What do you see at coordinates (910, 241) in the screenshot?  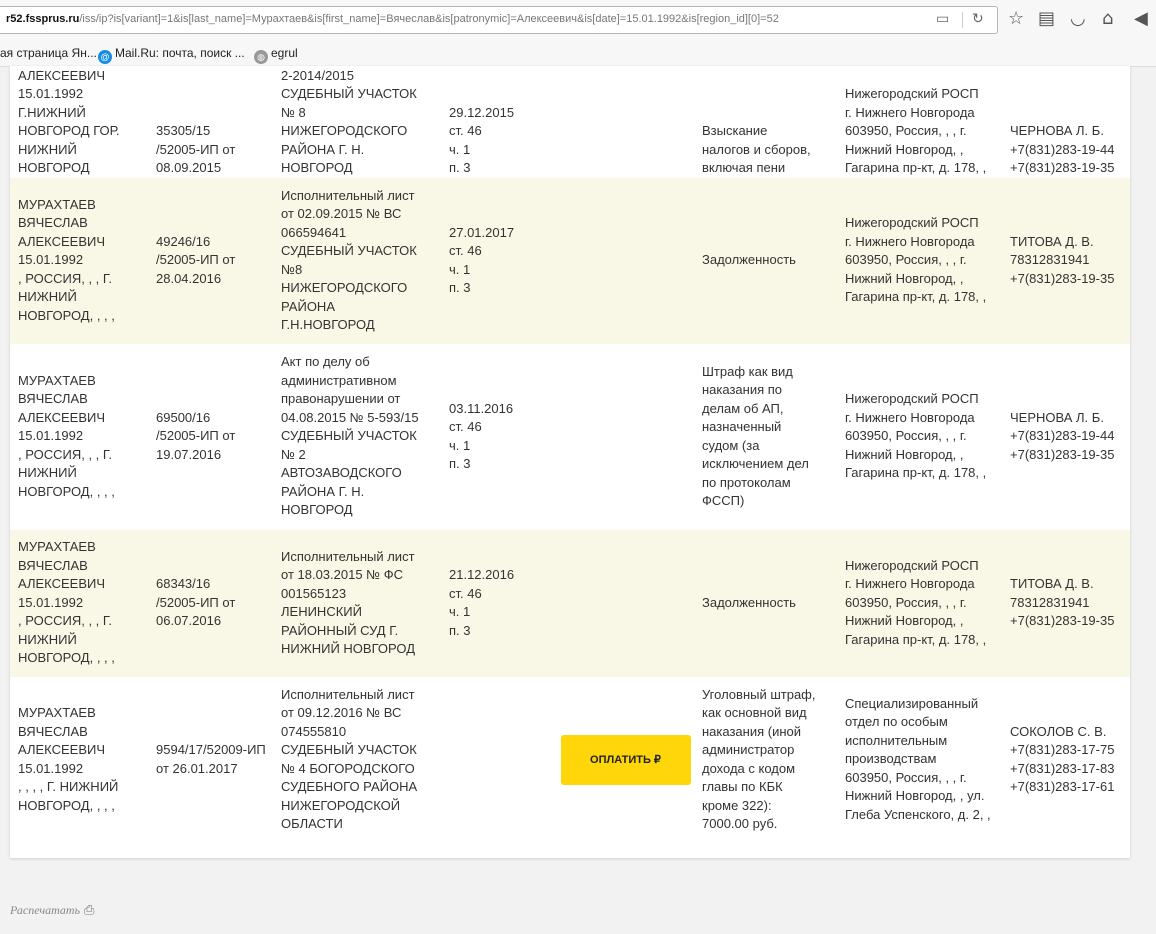 I see `department-line: г. Нижнего Новгорода` at bounding box center [910, 241].